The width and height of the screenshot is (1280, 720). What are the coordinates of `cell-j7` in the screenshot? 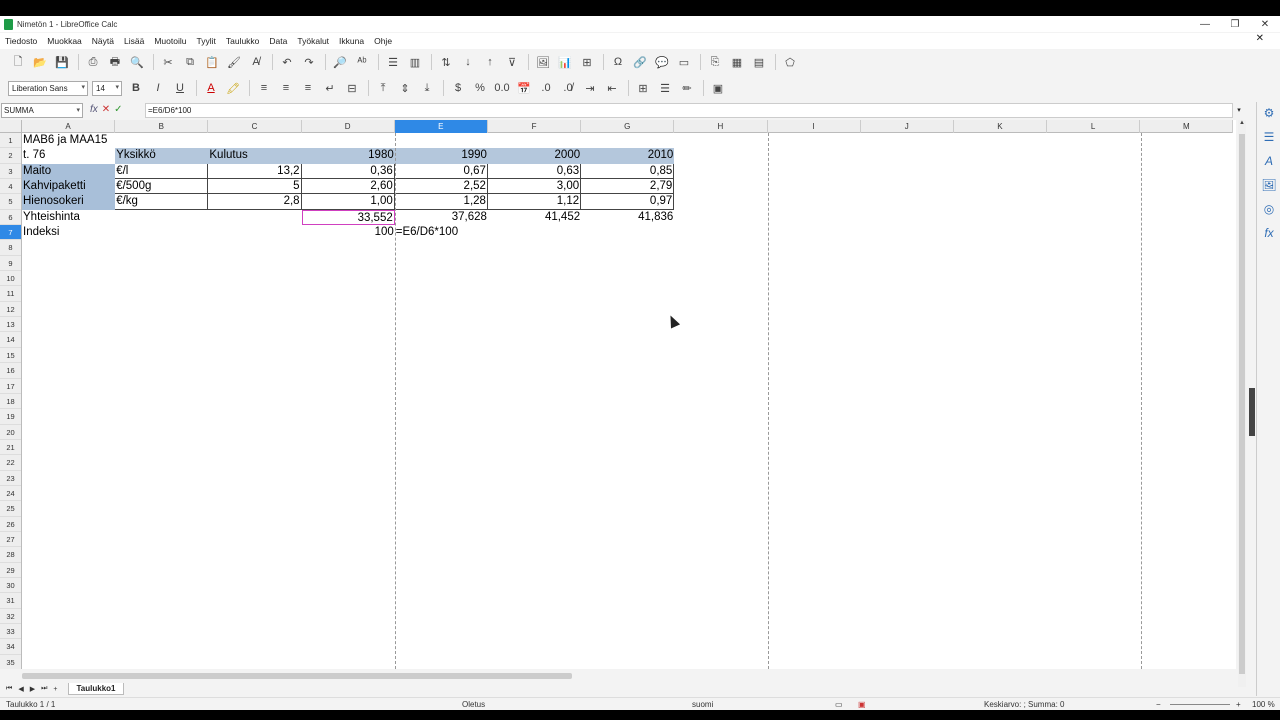 It's located at (907, 232).